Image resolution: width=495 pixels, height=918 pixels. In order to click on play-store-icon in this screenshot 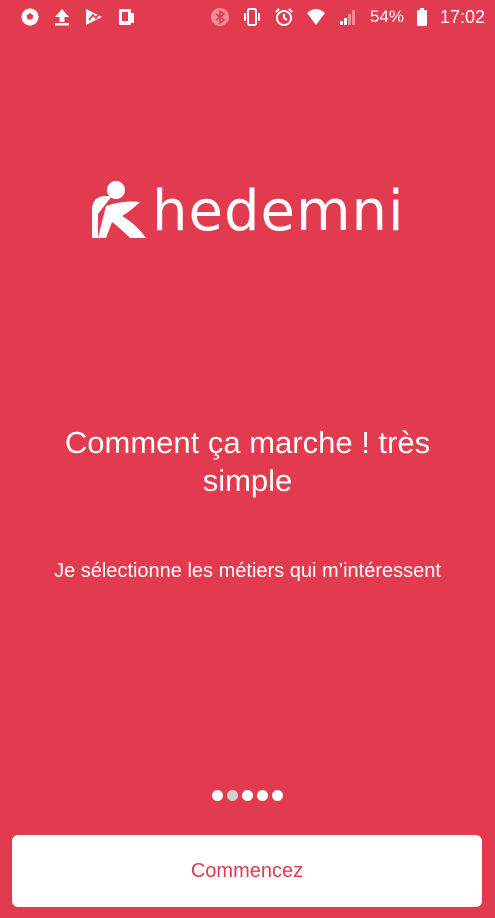, I will do `click(94, 17)`.